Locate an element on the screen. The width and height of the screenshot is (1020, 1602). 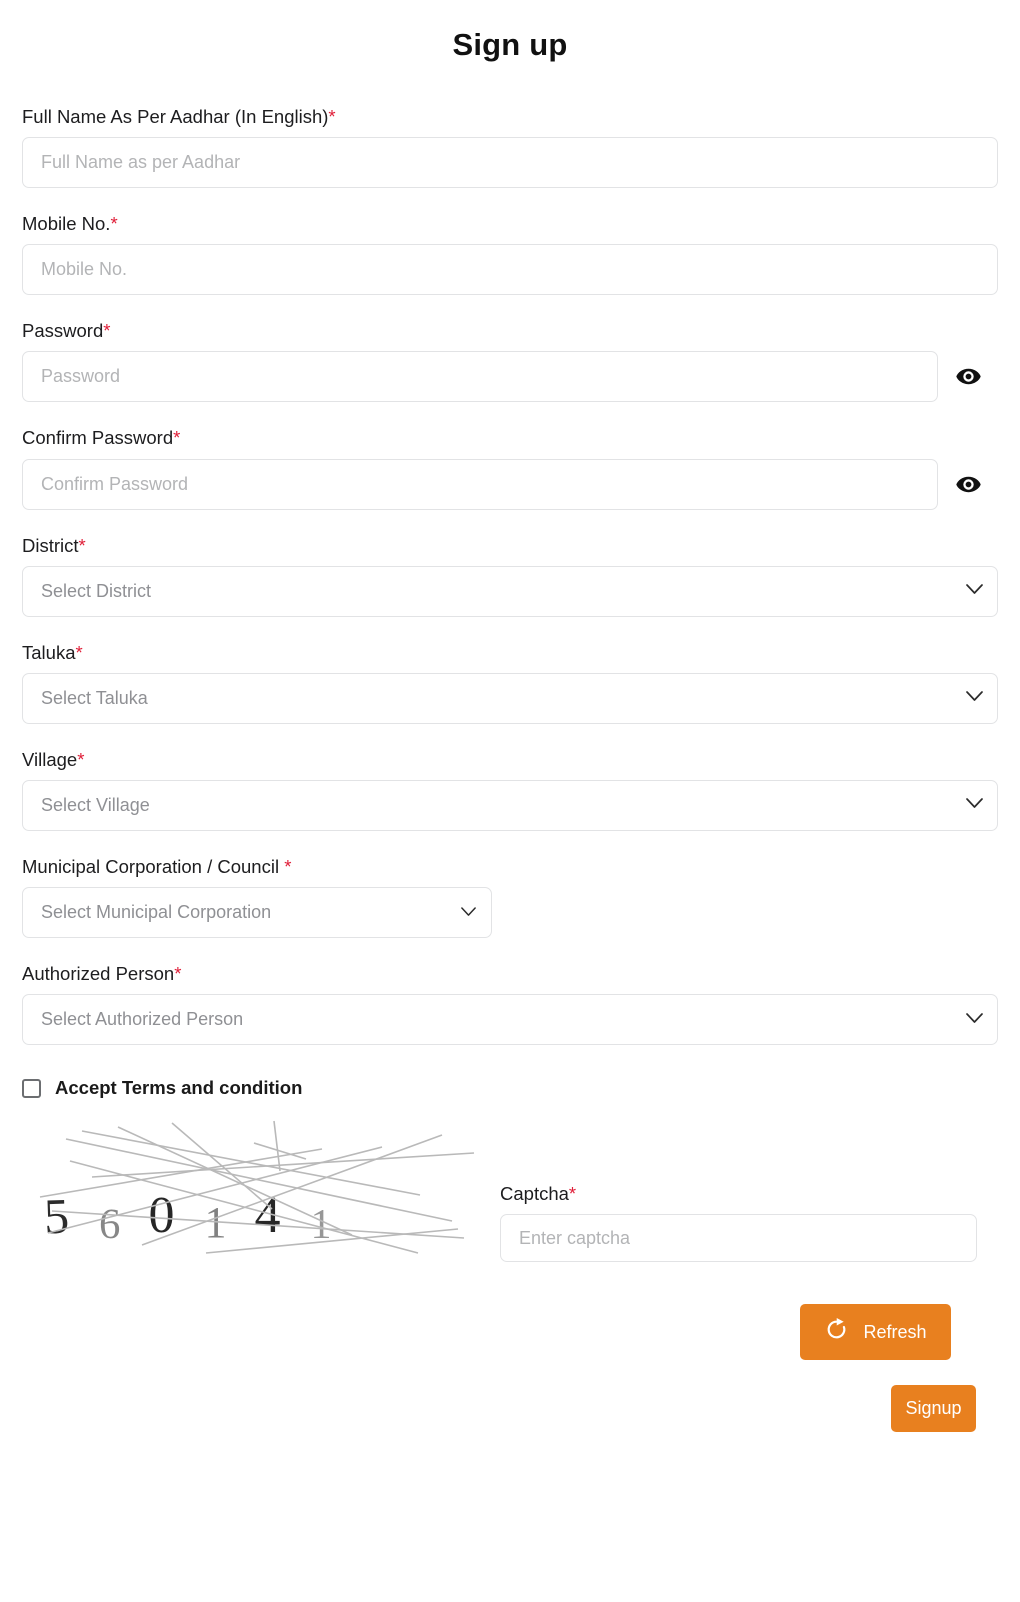
field-password: Password* is located at coordinates (510, 361).